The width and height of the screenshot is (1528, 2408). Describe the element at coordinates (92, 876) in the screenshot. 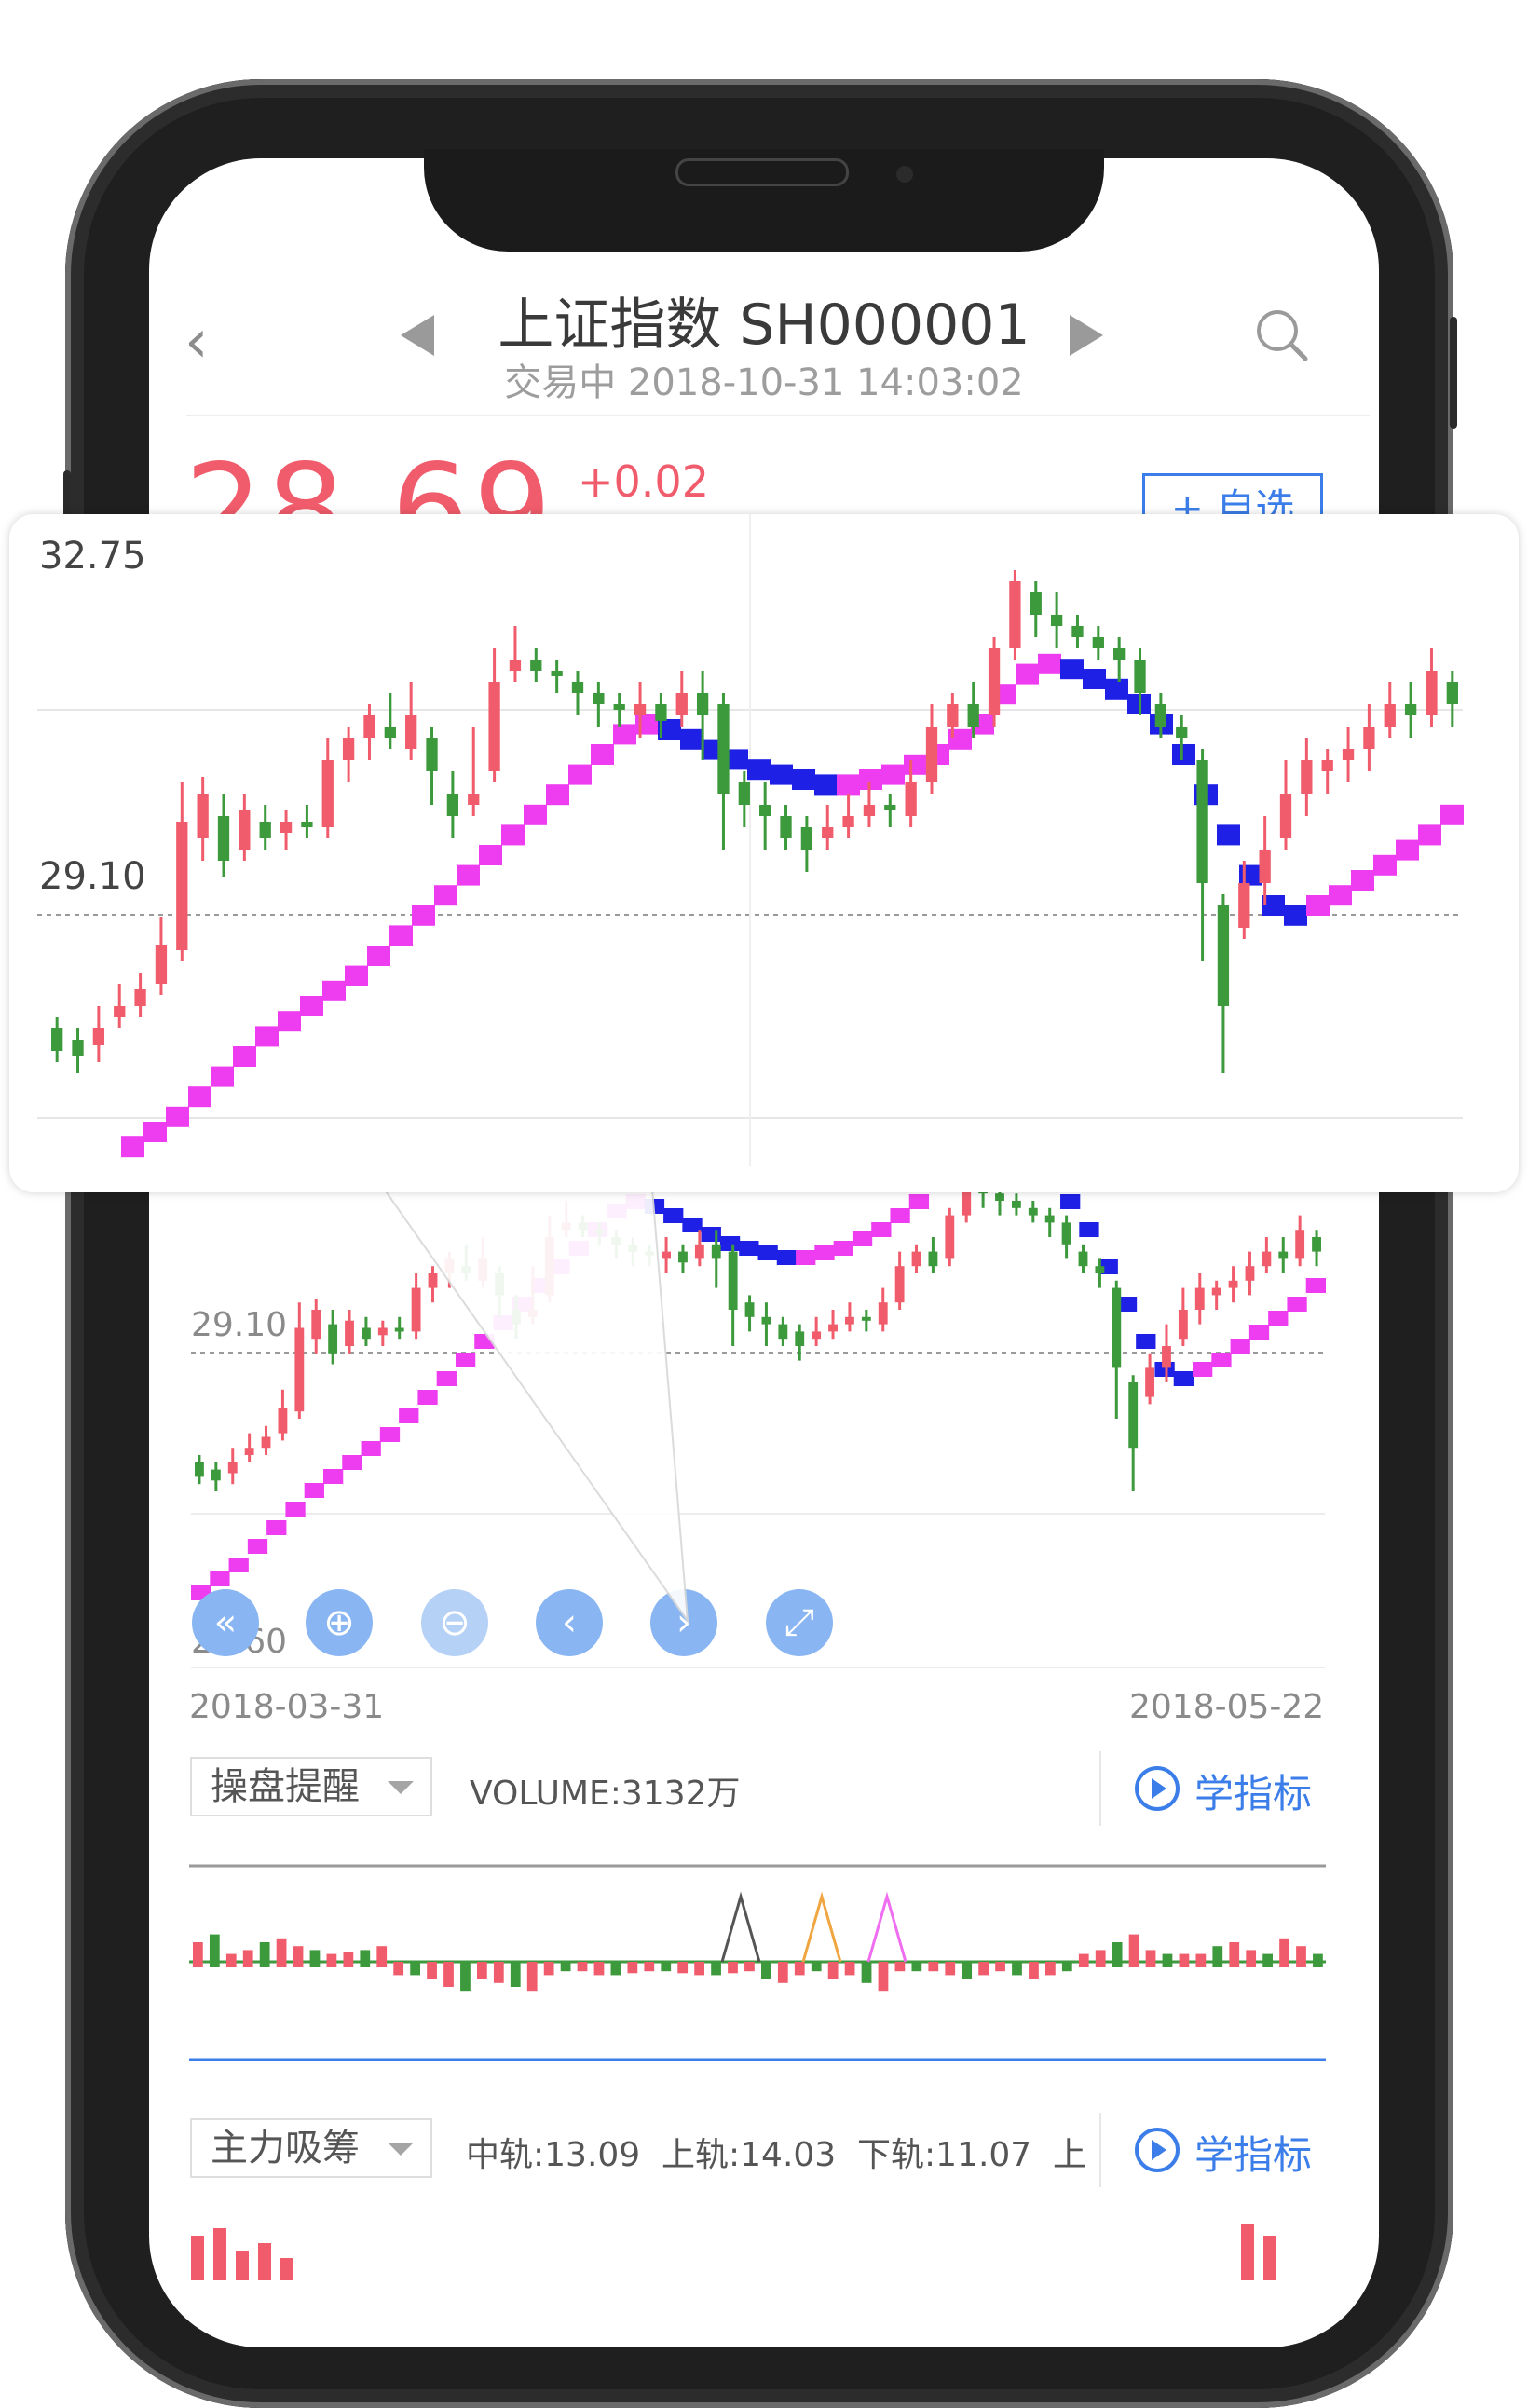

I see `popup-y-mid-label: 29.10` at that location.